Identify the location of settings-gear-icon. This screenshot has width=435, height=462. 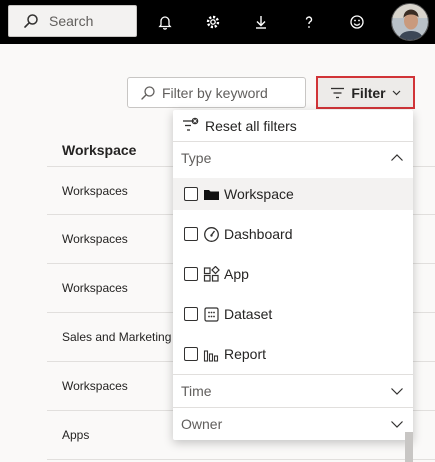
(213, 22).